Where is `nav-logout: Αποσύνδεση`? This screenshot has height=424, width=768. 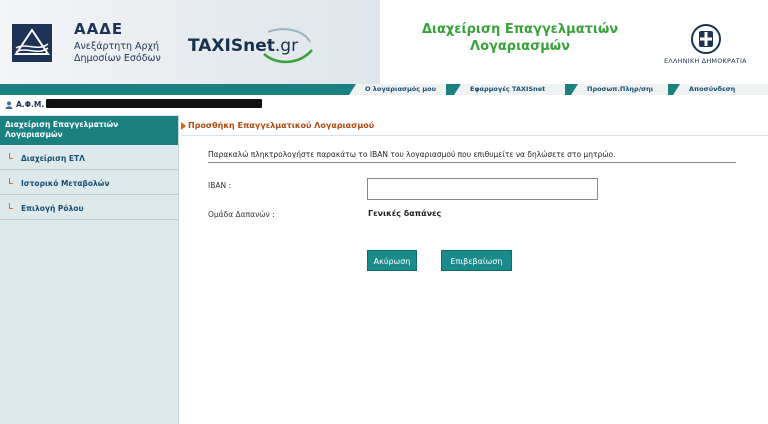 nav-logout: Αποσύνδεση is located at coordinates (720, 89).